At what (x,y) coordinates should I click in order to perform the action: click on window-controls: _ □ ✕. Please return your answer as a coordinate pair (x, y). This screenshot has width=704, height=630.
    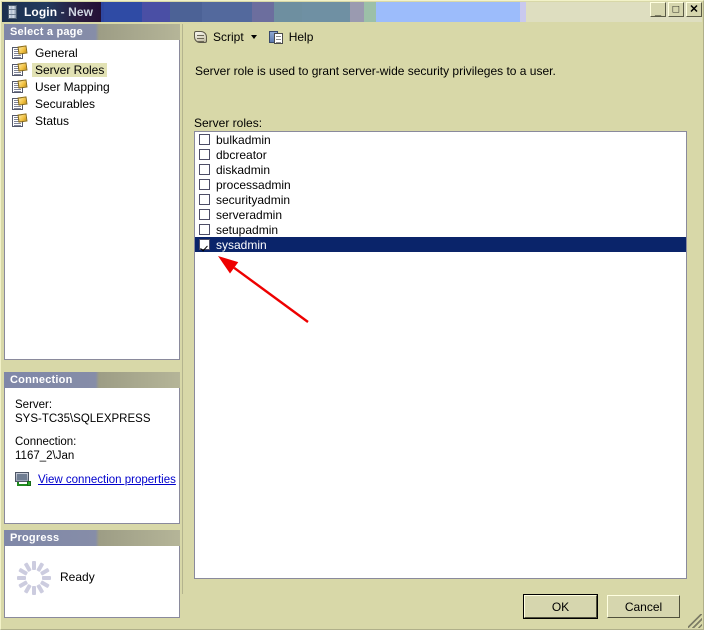
    Looking at the image, I should click on (676, 9).